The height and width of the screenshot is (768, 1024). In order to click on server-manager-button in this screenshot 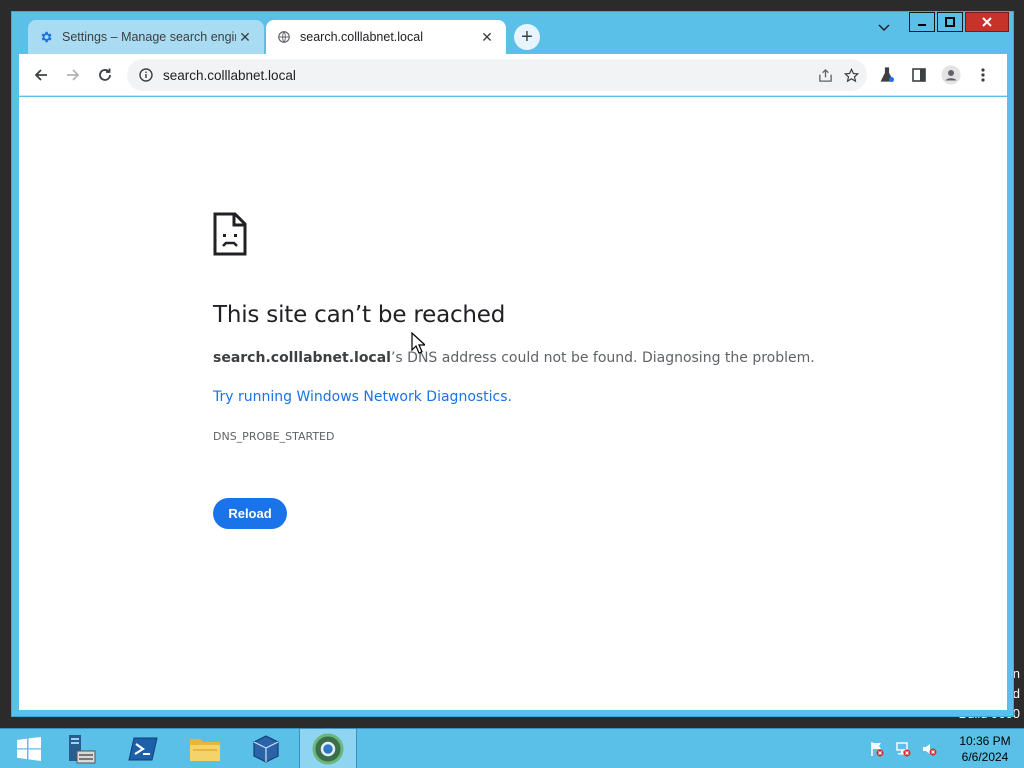, I will do `click(81, 748)`.